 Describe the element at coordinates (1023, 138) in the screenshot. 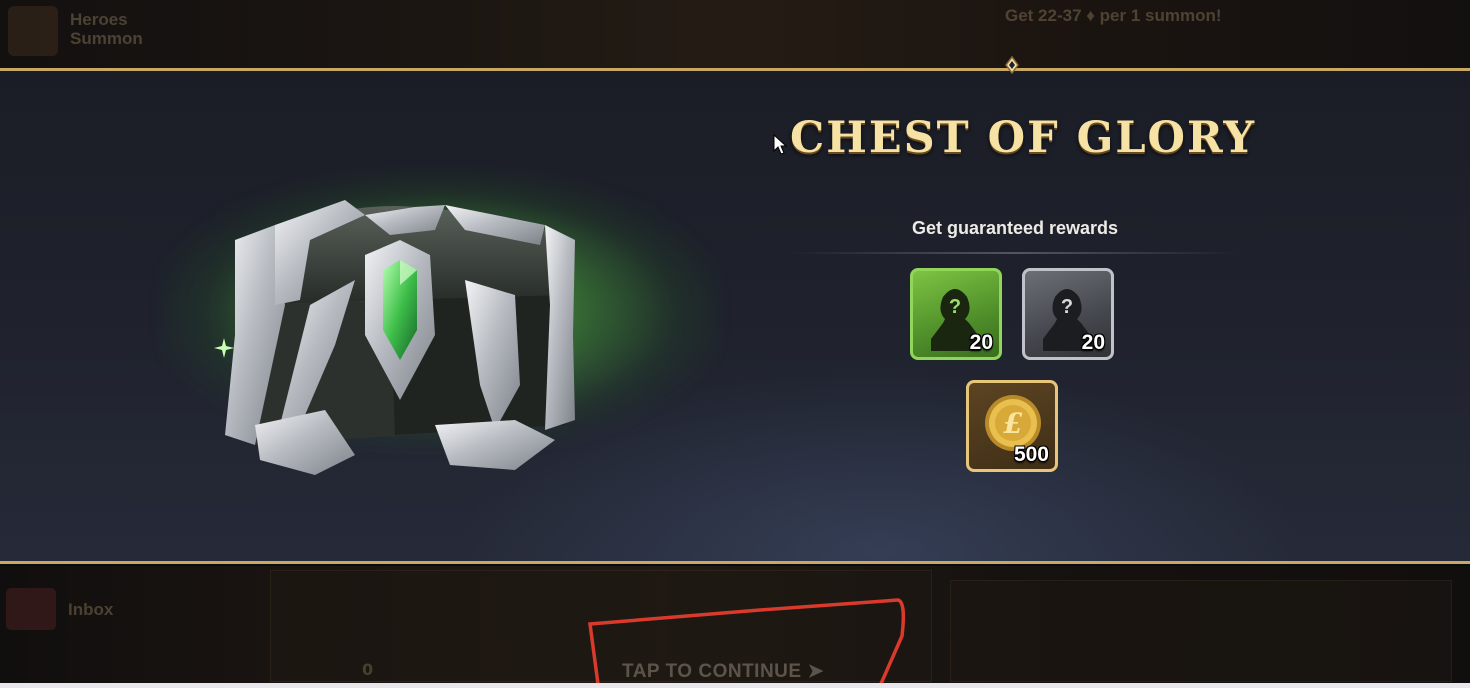

I see `chest-title: CHEST OF GLORY` at that location.